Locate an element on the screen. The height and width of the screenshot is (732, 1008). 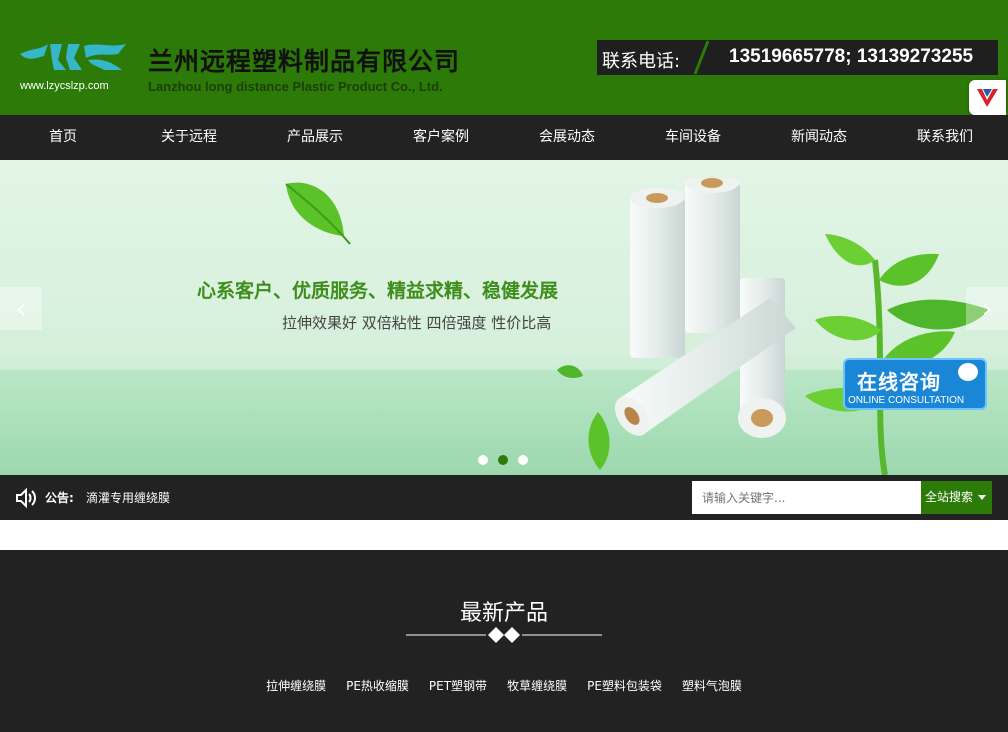
company-logo-icon is located at coordinates (73, 58).